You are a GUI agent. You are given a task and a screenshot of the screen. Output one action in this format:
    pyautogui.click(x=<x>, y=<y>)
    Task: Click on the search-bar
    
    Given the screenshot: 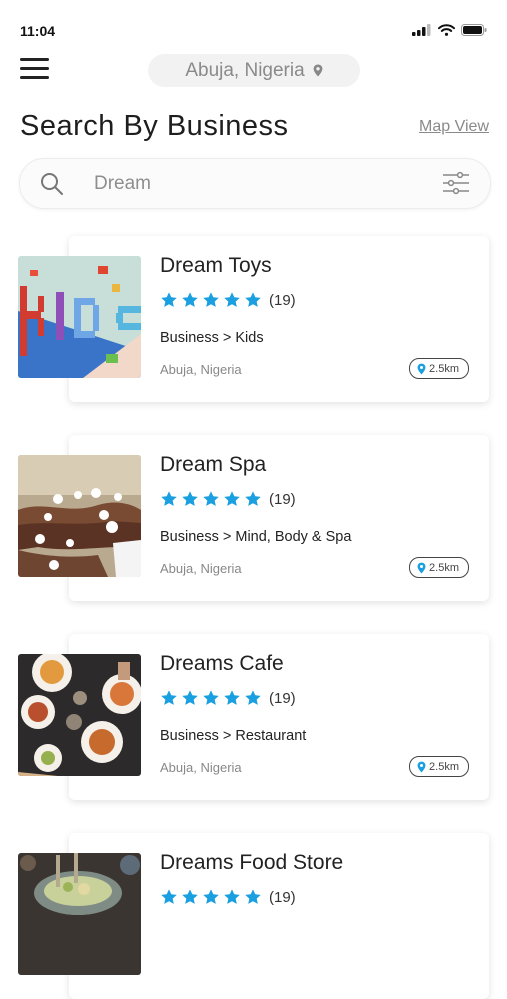 What is the action you would take?
    pyautogui.click(x=255, y=183)
    